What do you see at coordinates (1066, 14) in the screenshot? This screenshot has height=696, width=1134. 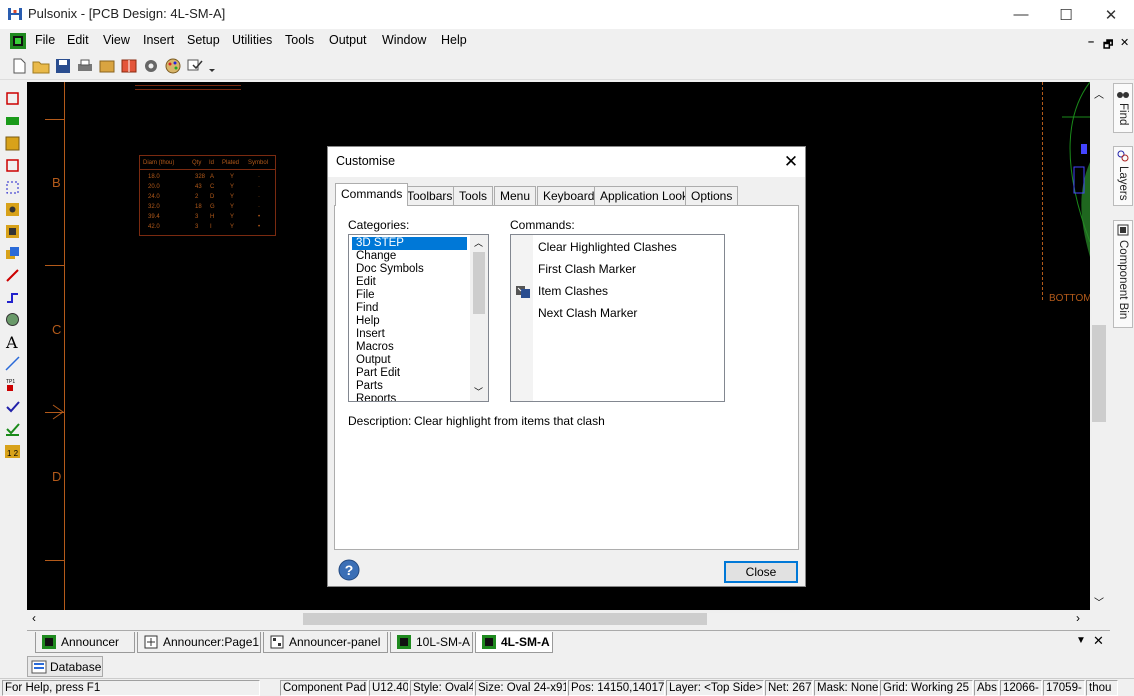 I see `maximize-button: ☐` at bounding box center [1066, 14].